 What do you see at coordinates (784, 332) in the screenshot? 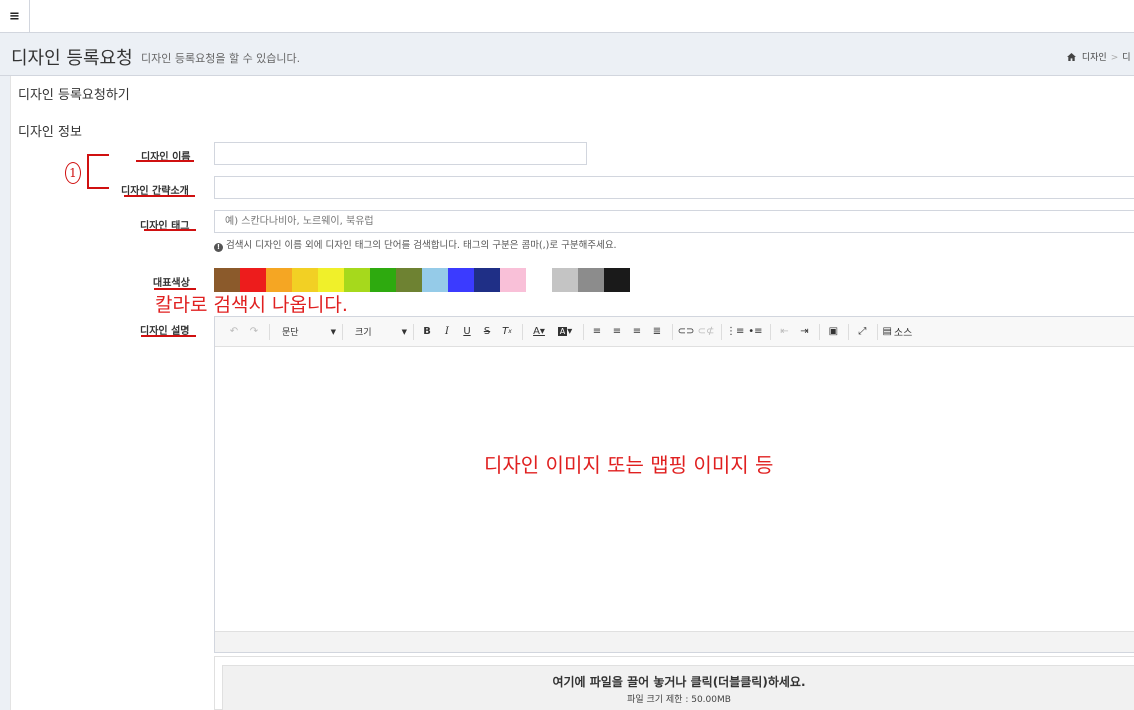
I see `outdent-icon: ⇤` at bounding box center [784, 332].